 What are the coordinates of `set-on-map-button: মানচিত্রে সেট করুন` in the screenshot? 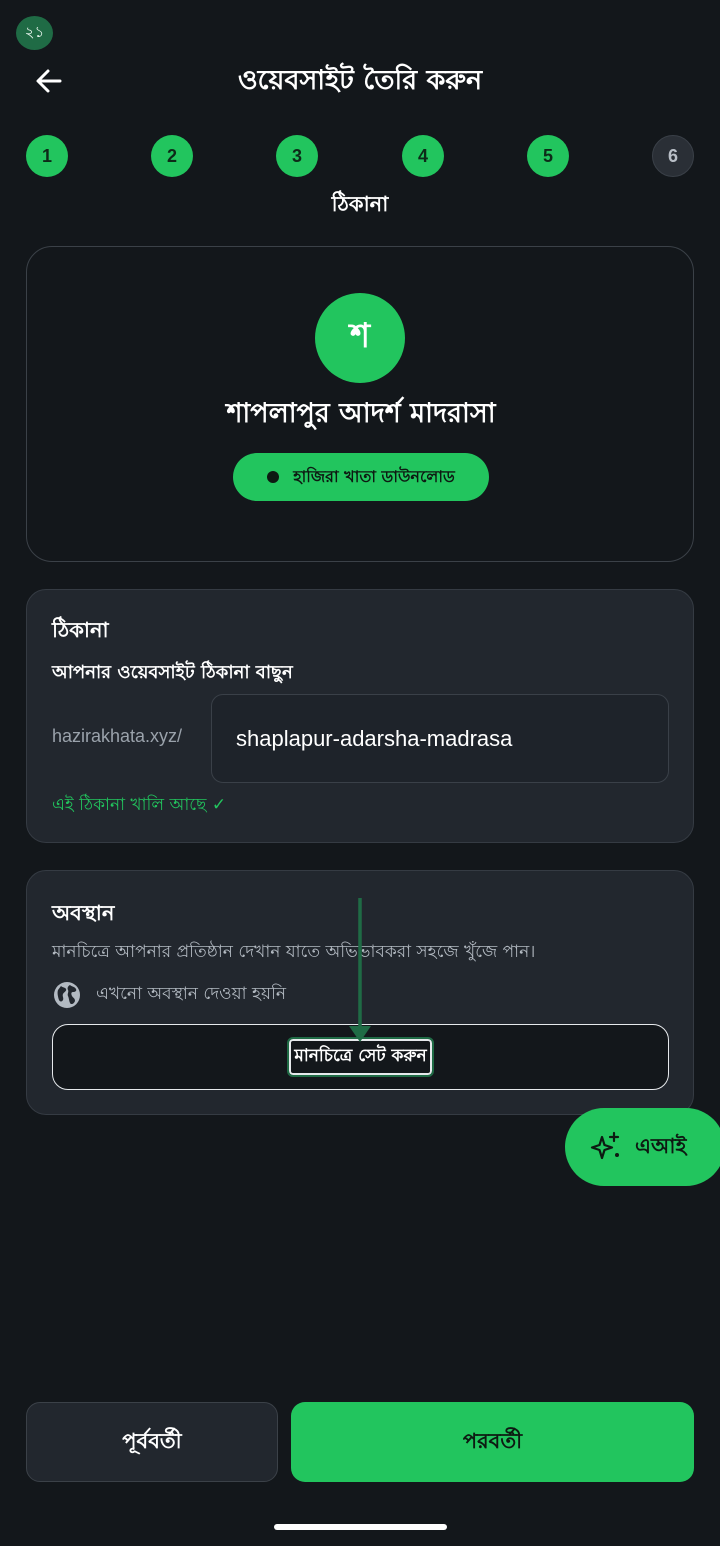 It's located at (360, 1057).